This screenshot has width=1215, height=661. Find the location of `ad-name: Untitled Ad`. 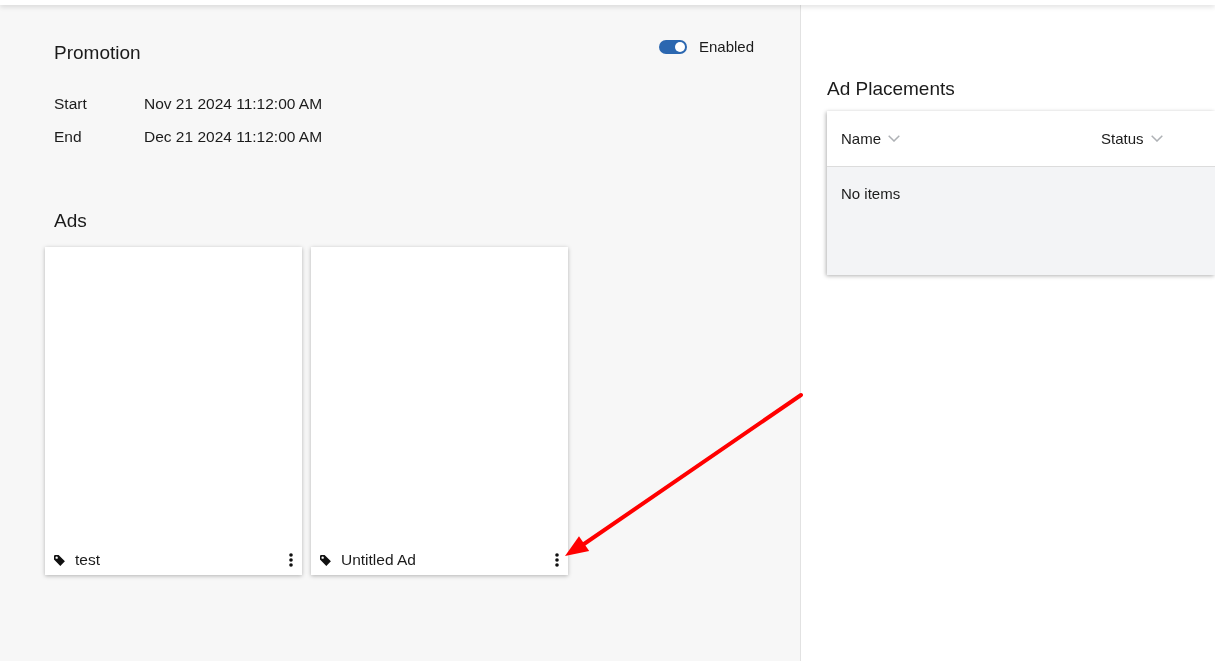

ad-name: Untitled Ad is located at coordinates (378, 560).